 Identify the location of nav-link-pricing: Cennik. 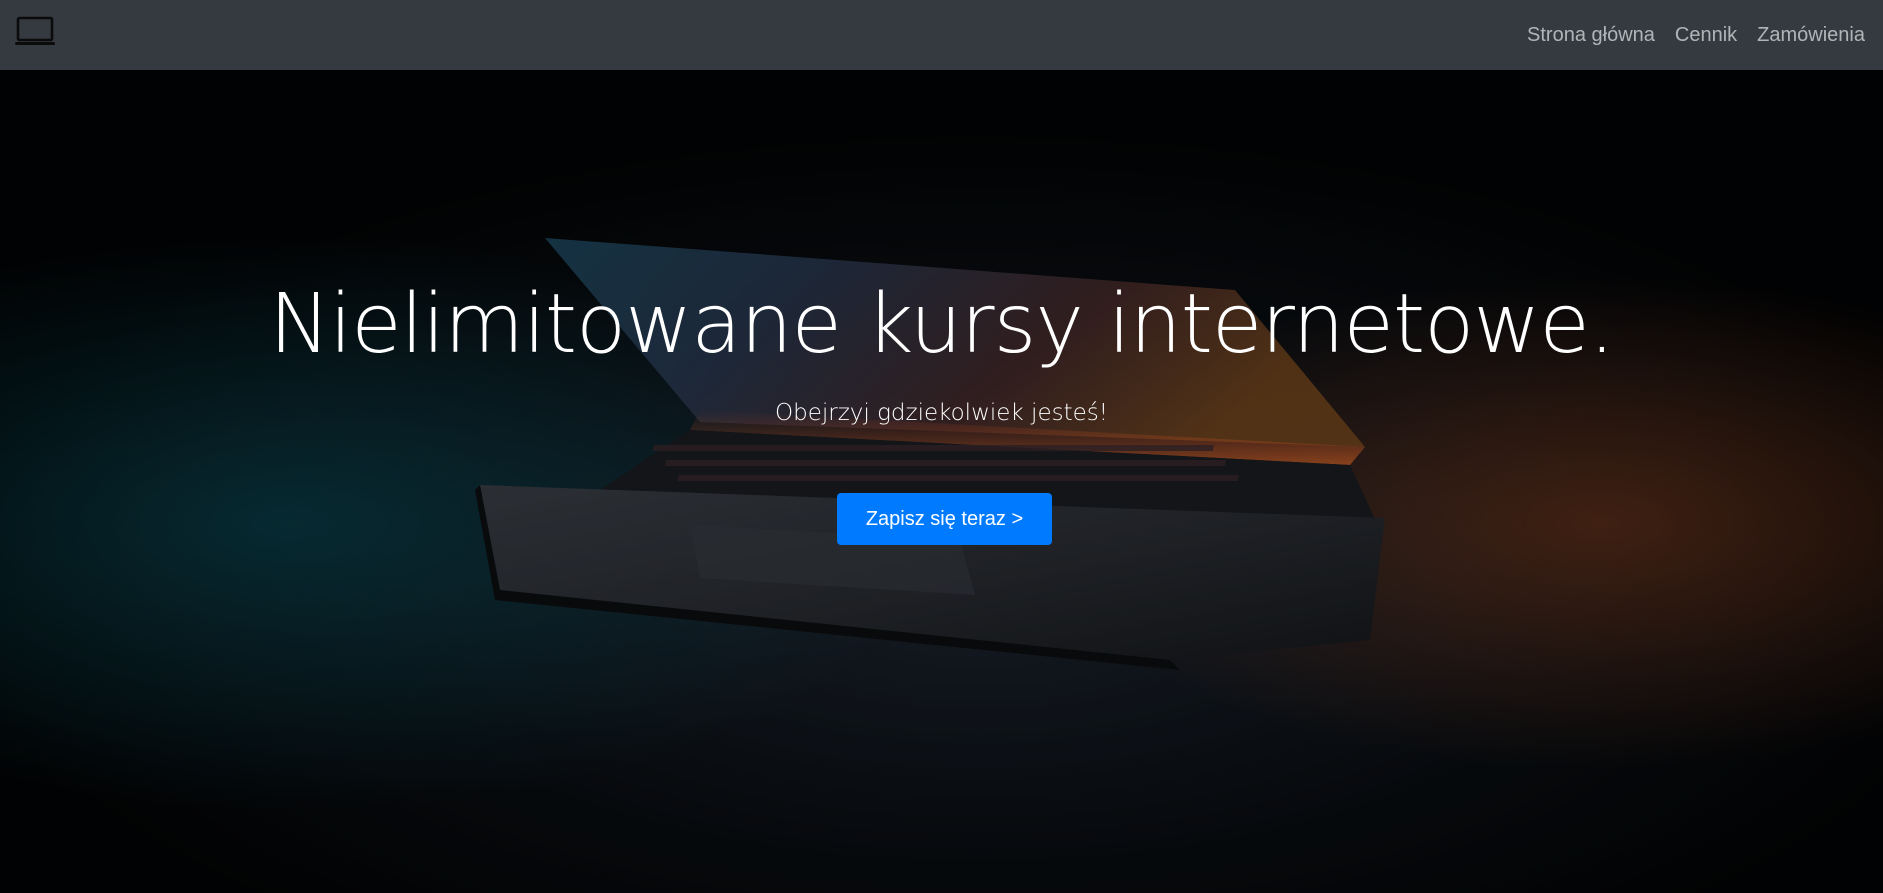
(1706, 35).